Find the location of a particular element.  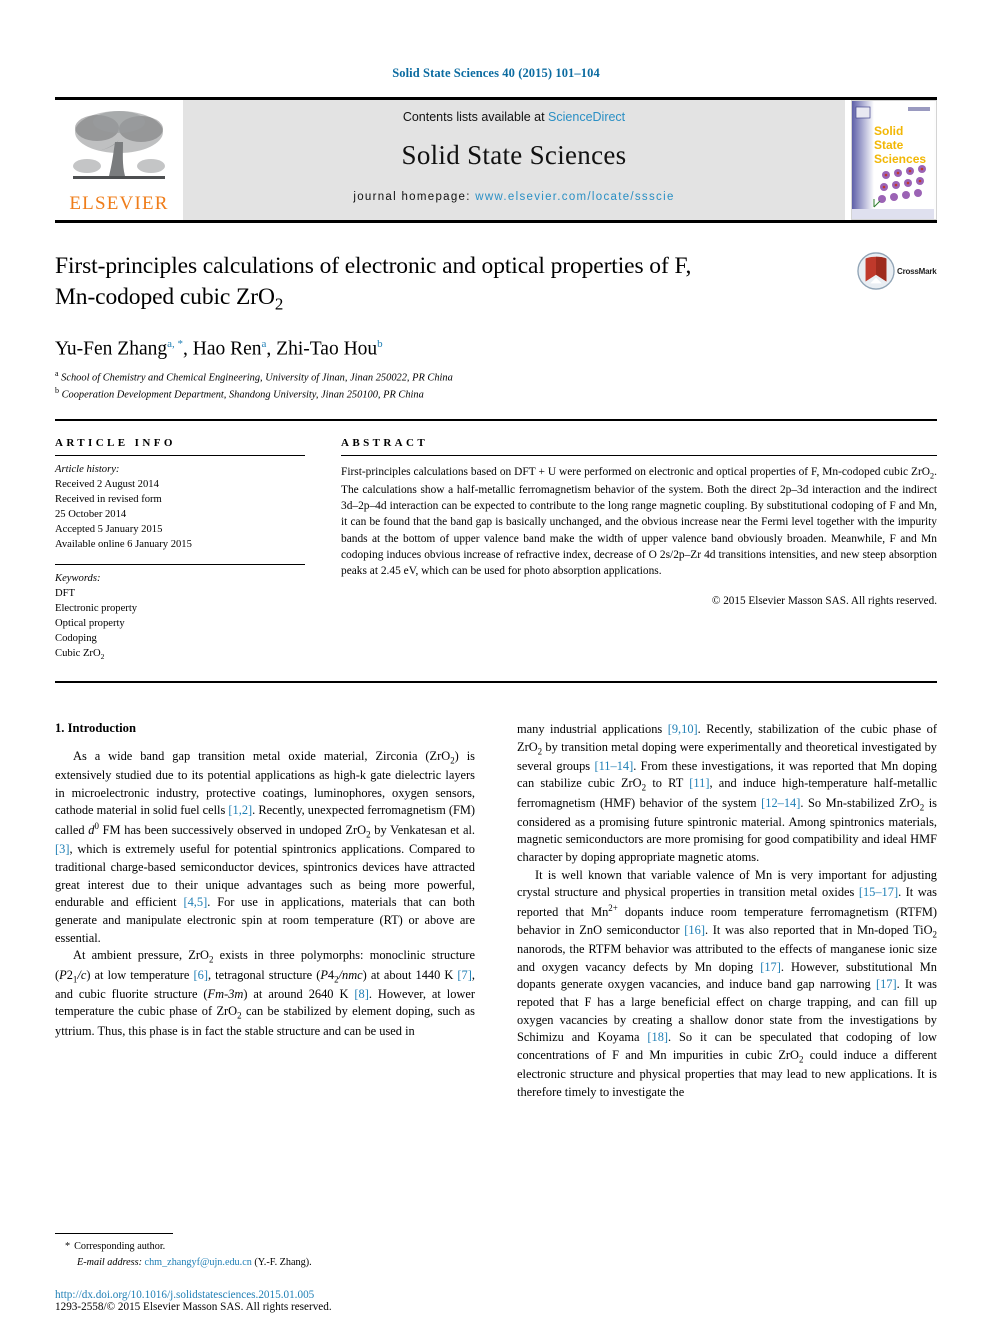

svg-text: State is located at coordinates (889, 145).